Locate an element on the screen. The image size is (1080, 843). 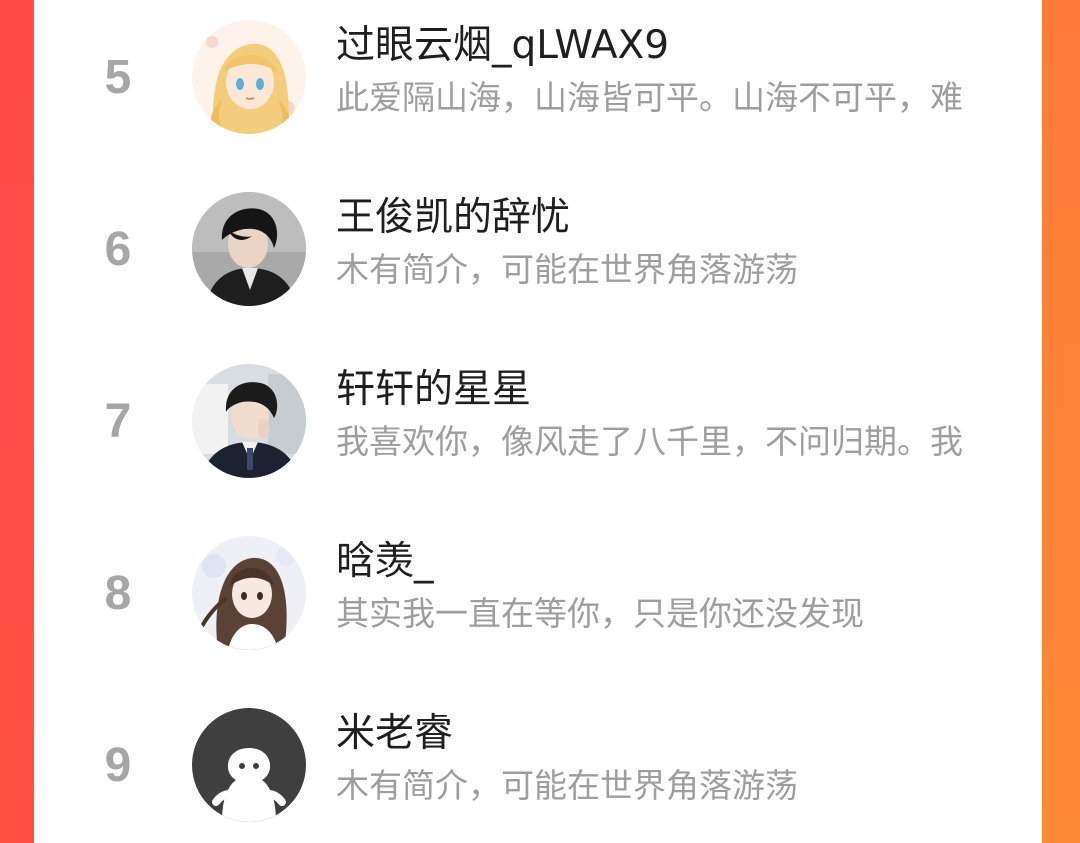
user-bio: 我喜欢你，像风走了八千里，不问归期。我 is located at coordinates (649, 441).